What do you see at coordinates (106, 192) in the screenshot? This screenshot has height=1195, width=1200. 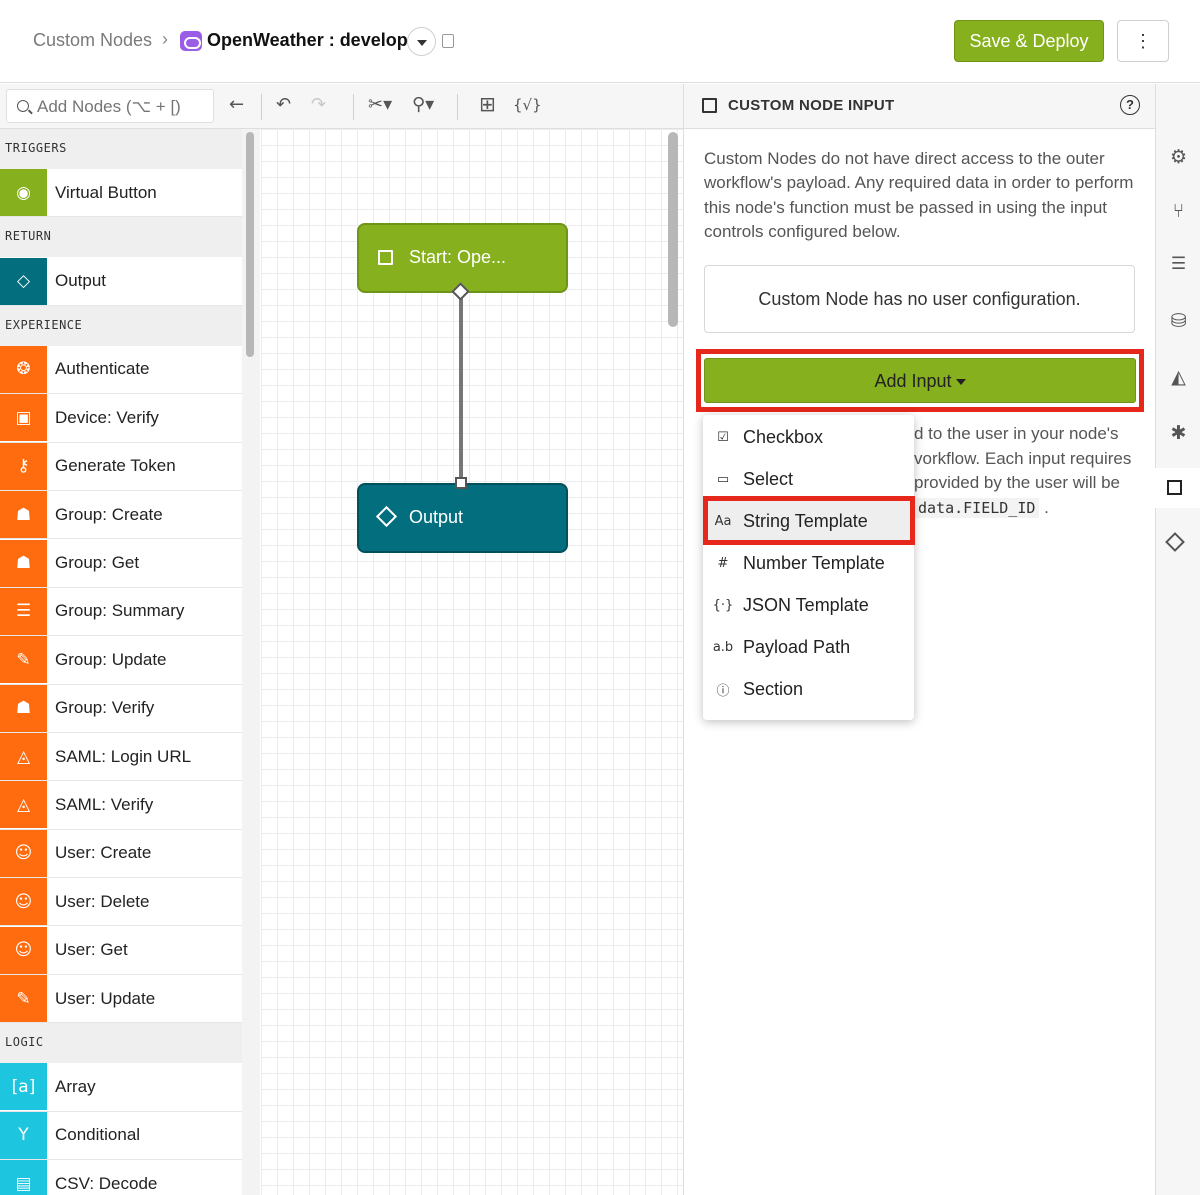 I see `palette-node-label: Virtual Button` at bounding box center [106, 192].